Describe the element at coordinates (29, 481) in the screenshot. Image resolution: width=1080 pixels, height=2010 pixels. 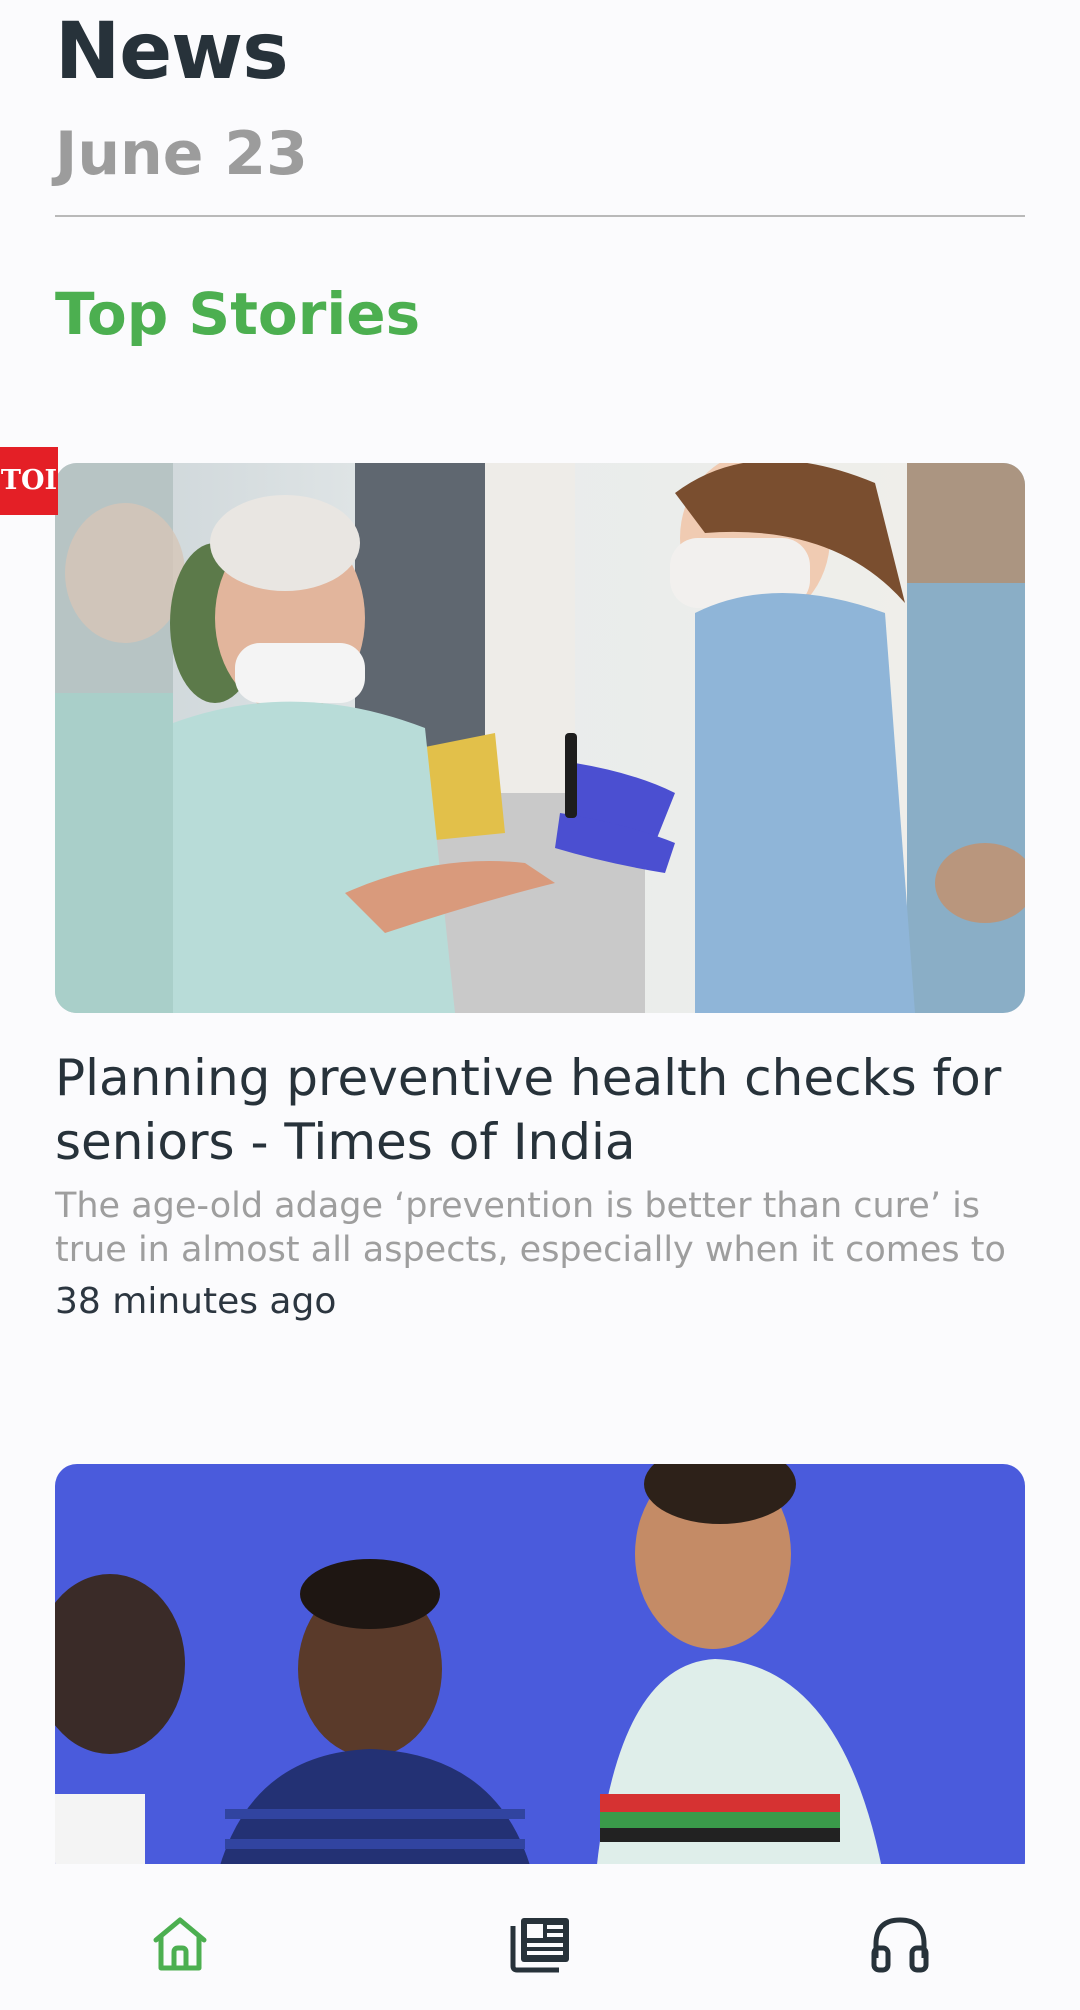
I see `source-badge-toi: TOI` at that location.